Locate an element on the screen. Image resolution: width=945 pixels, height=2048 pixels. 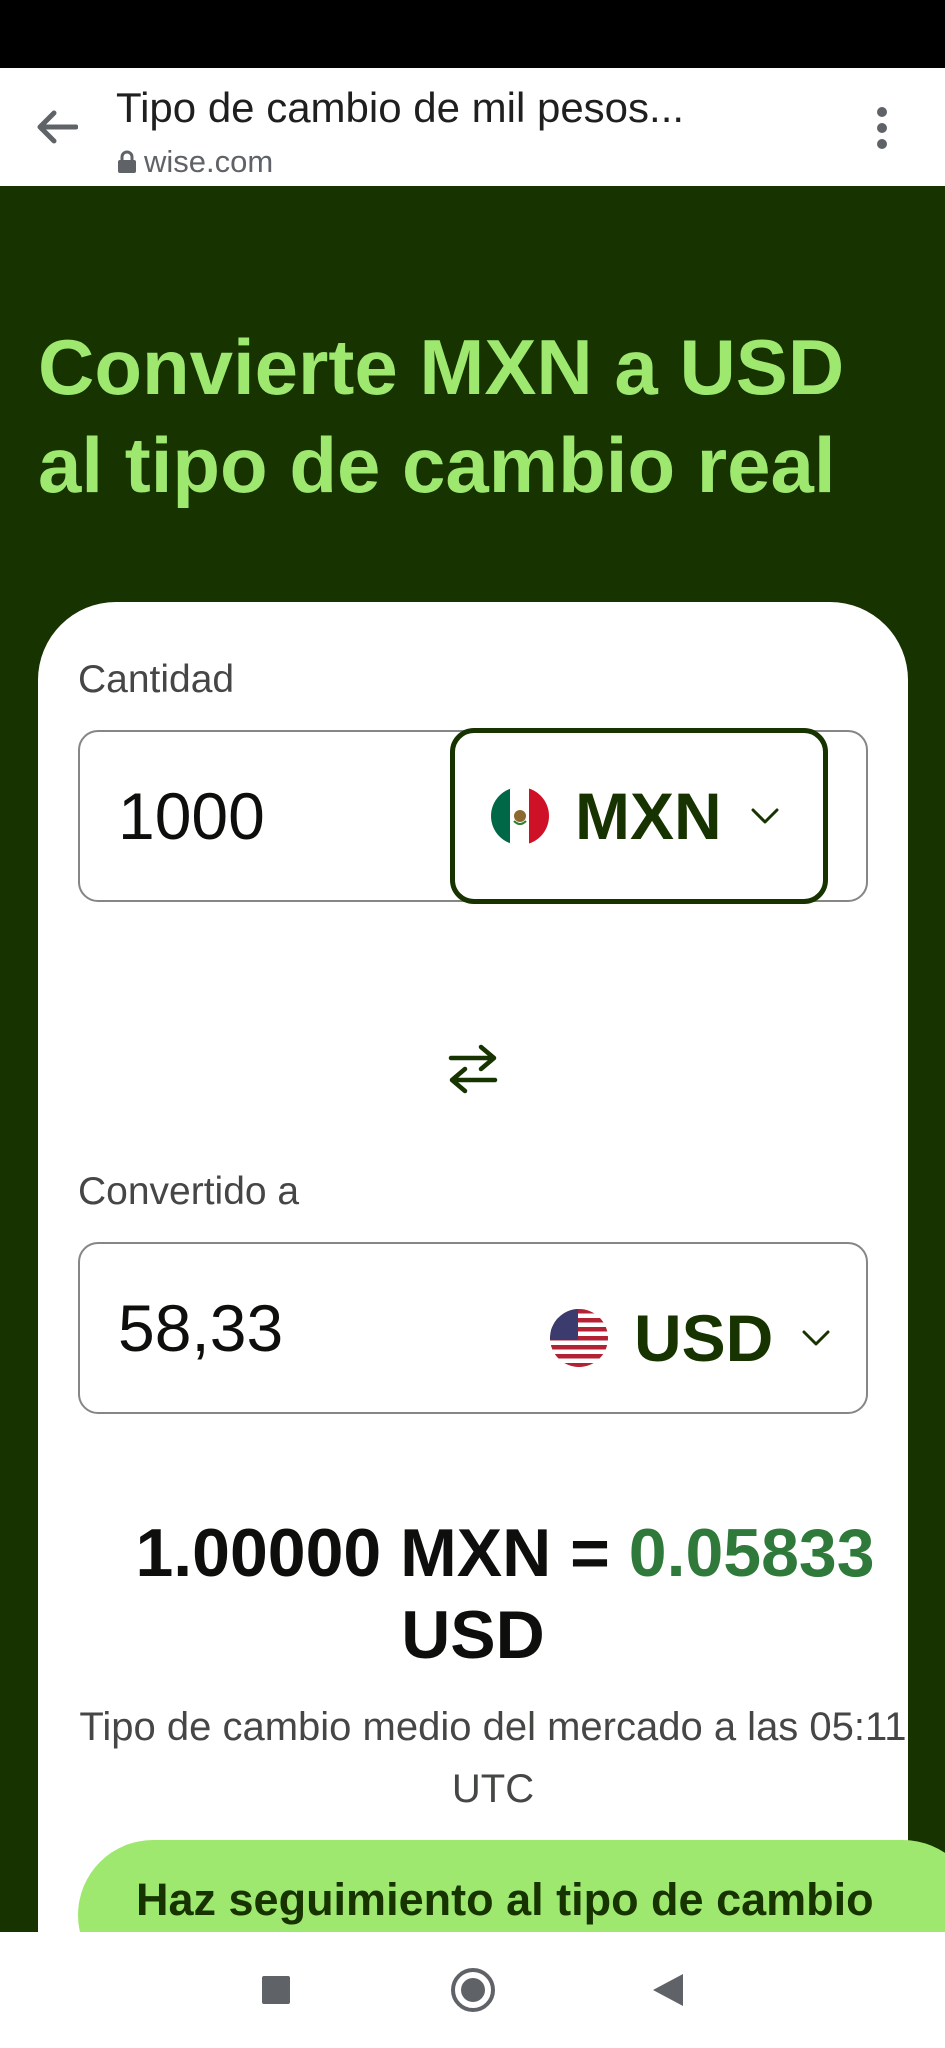
url-row: wise.com is located at coordinates (194, 162).